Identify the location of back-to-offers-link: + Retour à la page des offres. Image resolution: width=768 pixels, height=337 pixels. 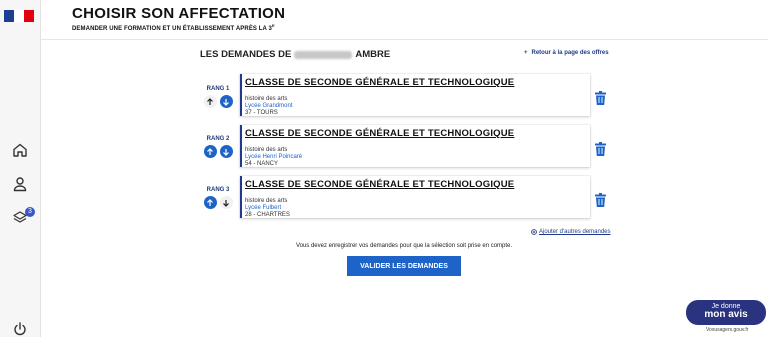
(566, 53).